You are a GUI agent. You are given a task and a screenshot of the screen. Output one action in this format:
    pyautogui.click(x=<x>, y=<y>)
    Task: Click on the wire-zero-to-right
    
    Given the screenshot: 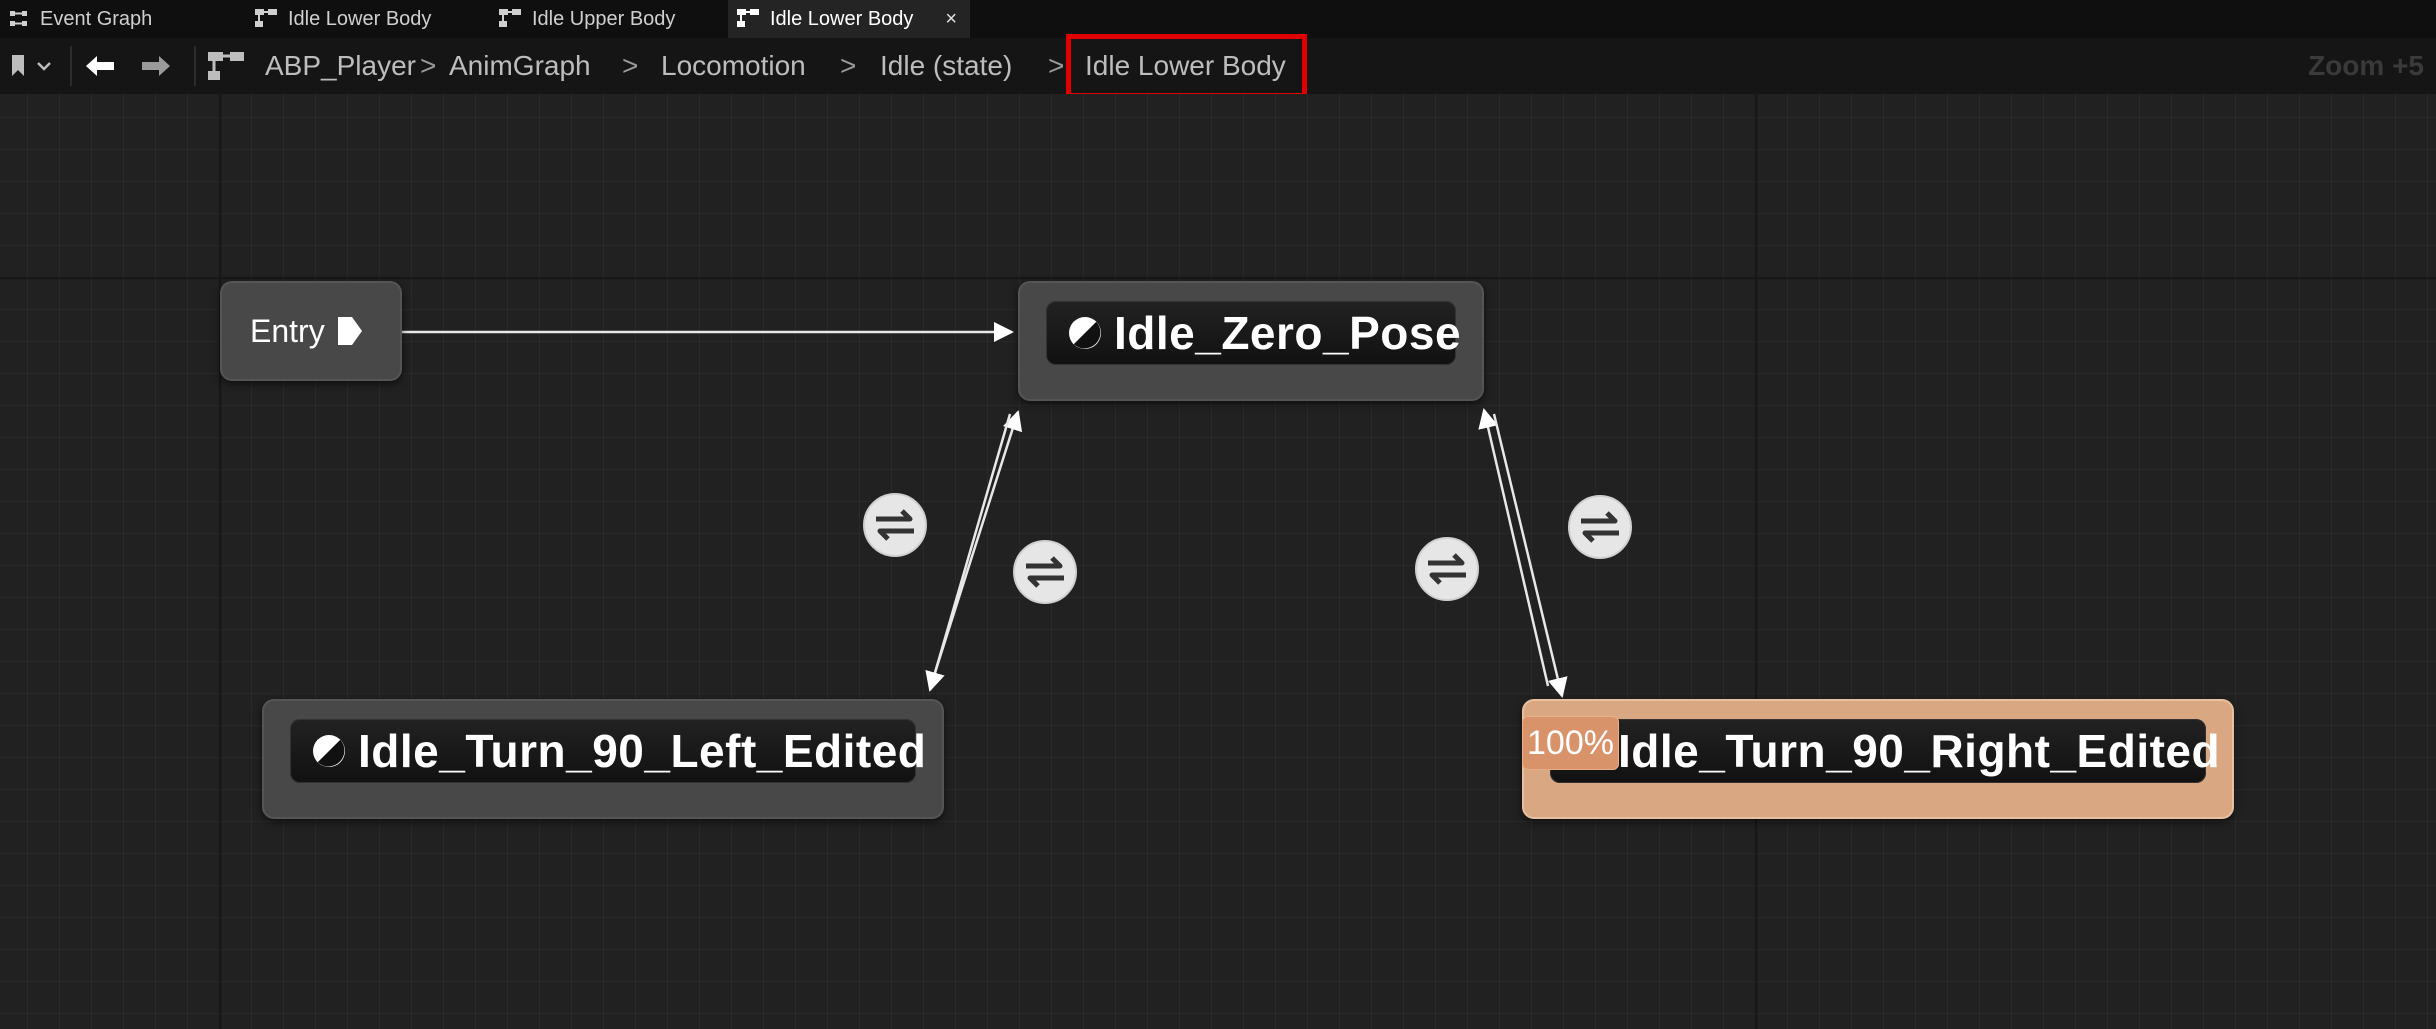 What is the action you would take?
    pyautogui.click(x=1530, y=555)
    